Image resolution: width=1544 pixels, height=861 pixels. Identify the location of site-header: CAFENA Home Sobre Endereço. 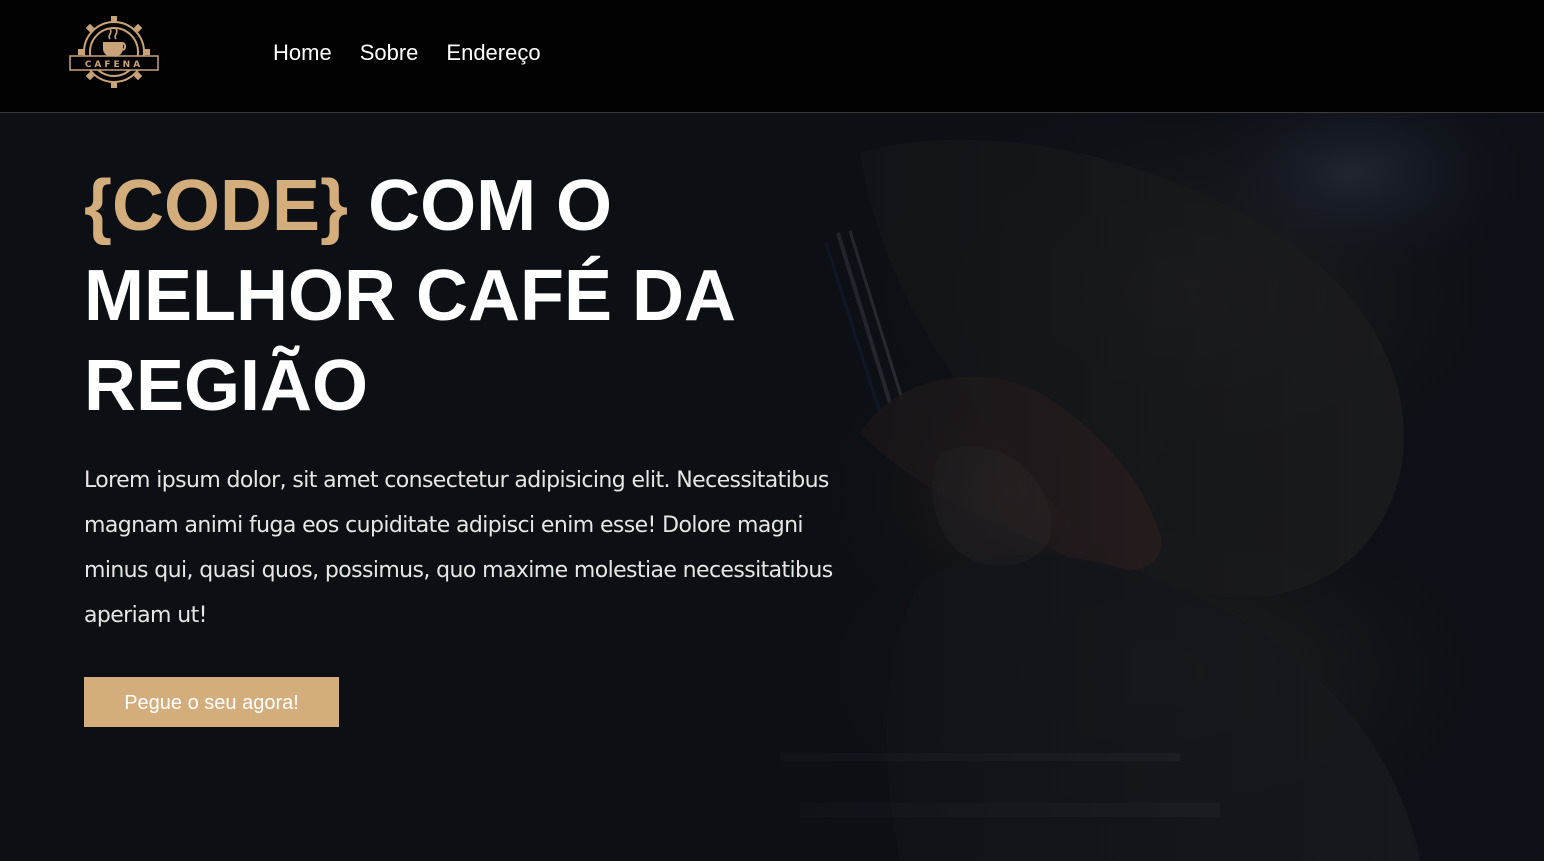
(772, 56).